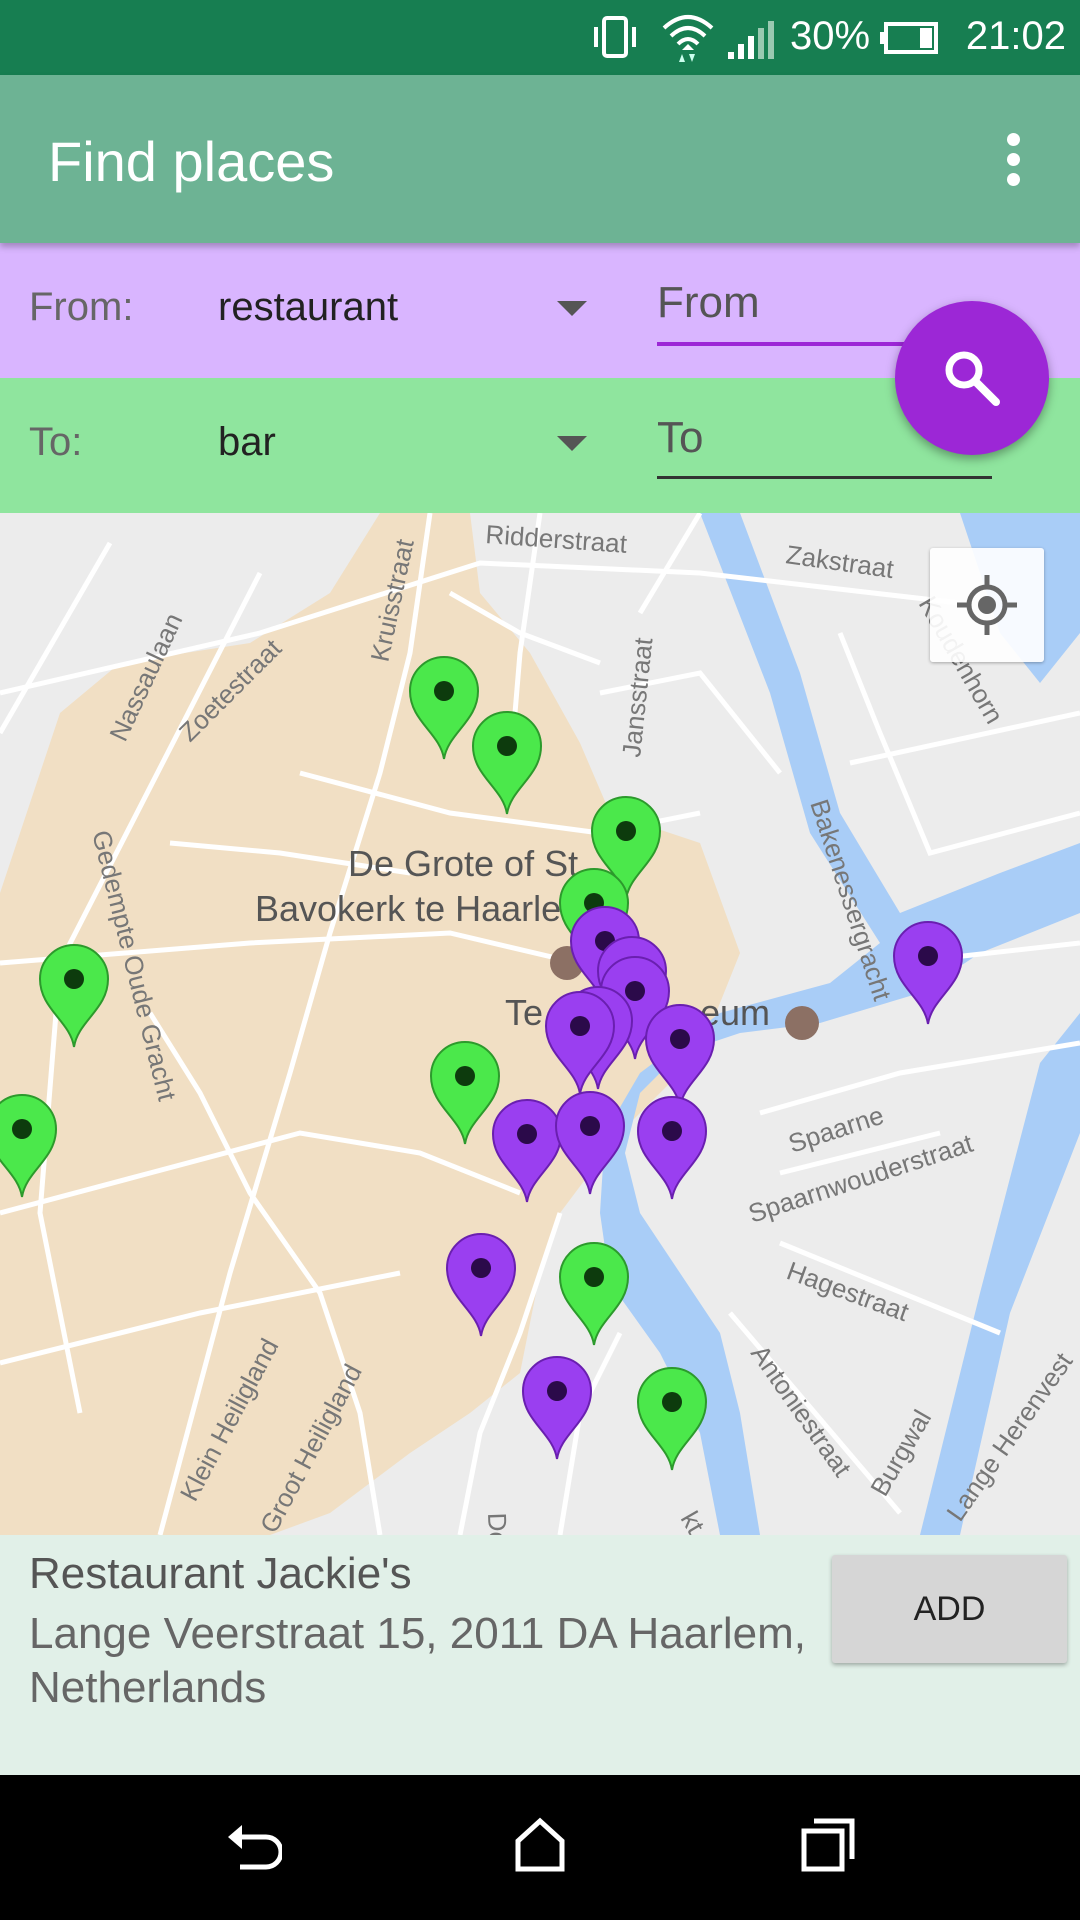 The height and width of the screenshot is (1920, 1080). What do you see at coordinates (848, 1291) in the screenshot?
I see `street-label: Hagestraat` at bounding box center [848, 1291].